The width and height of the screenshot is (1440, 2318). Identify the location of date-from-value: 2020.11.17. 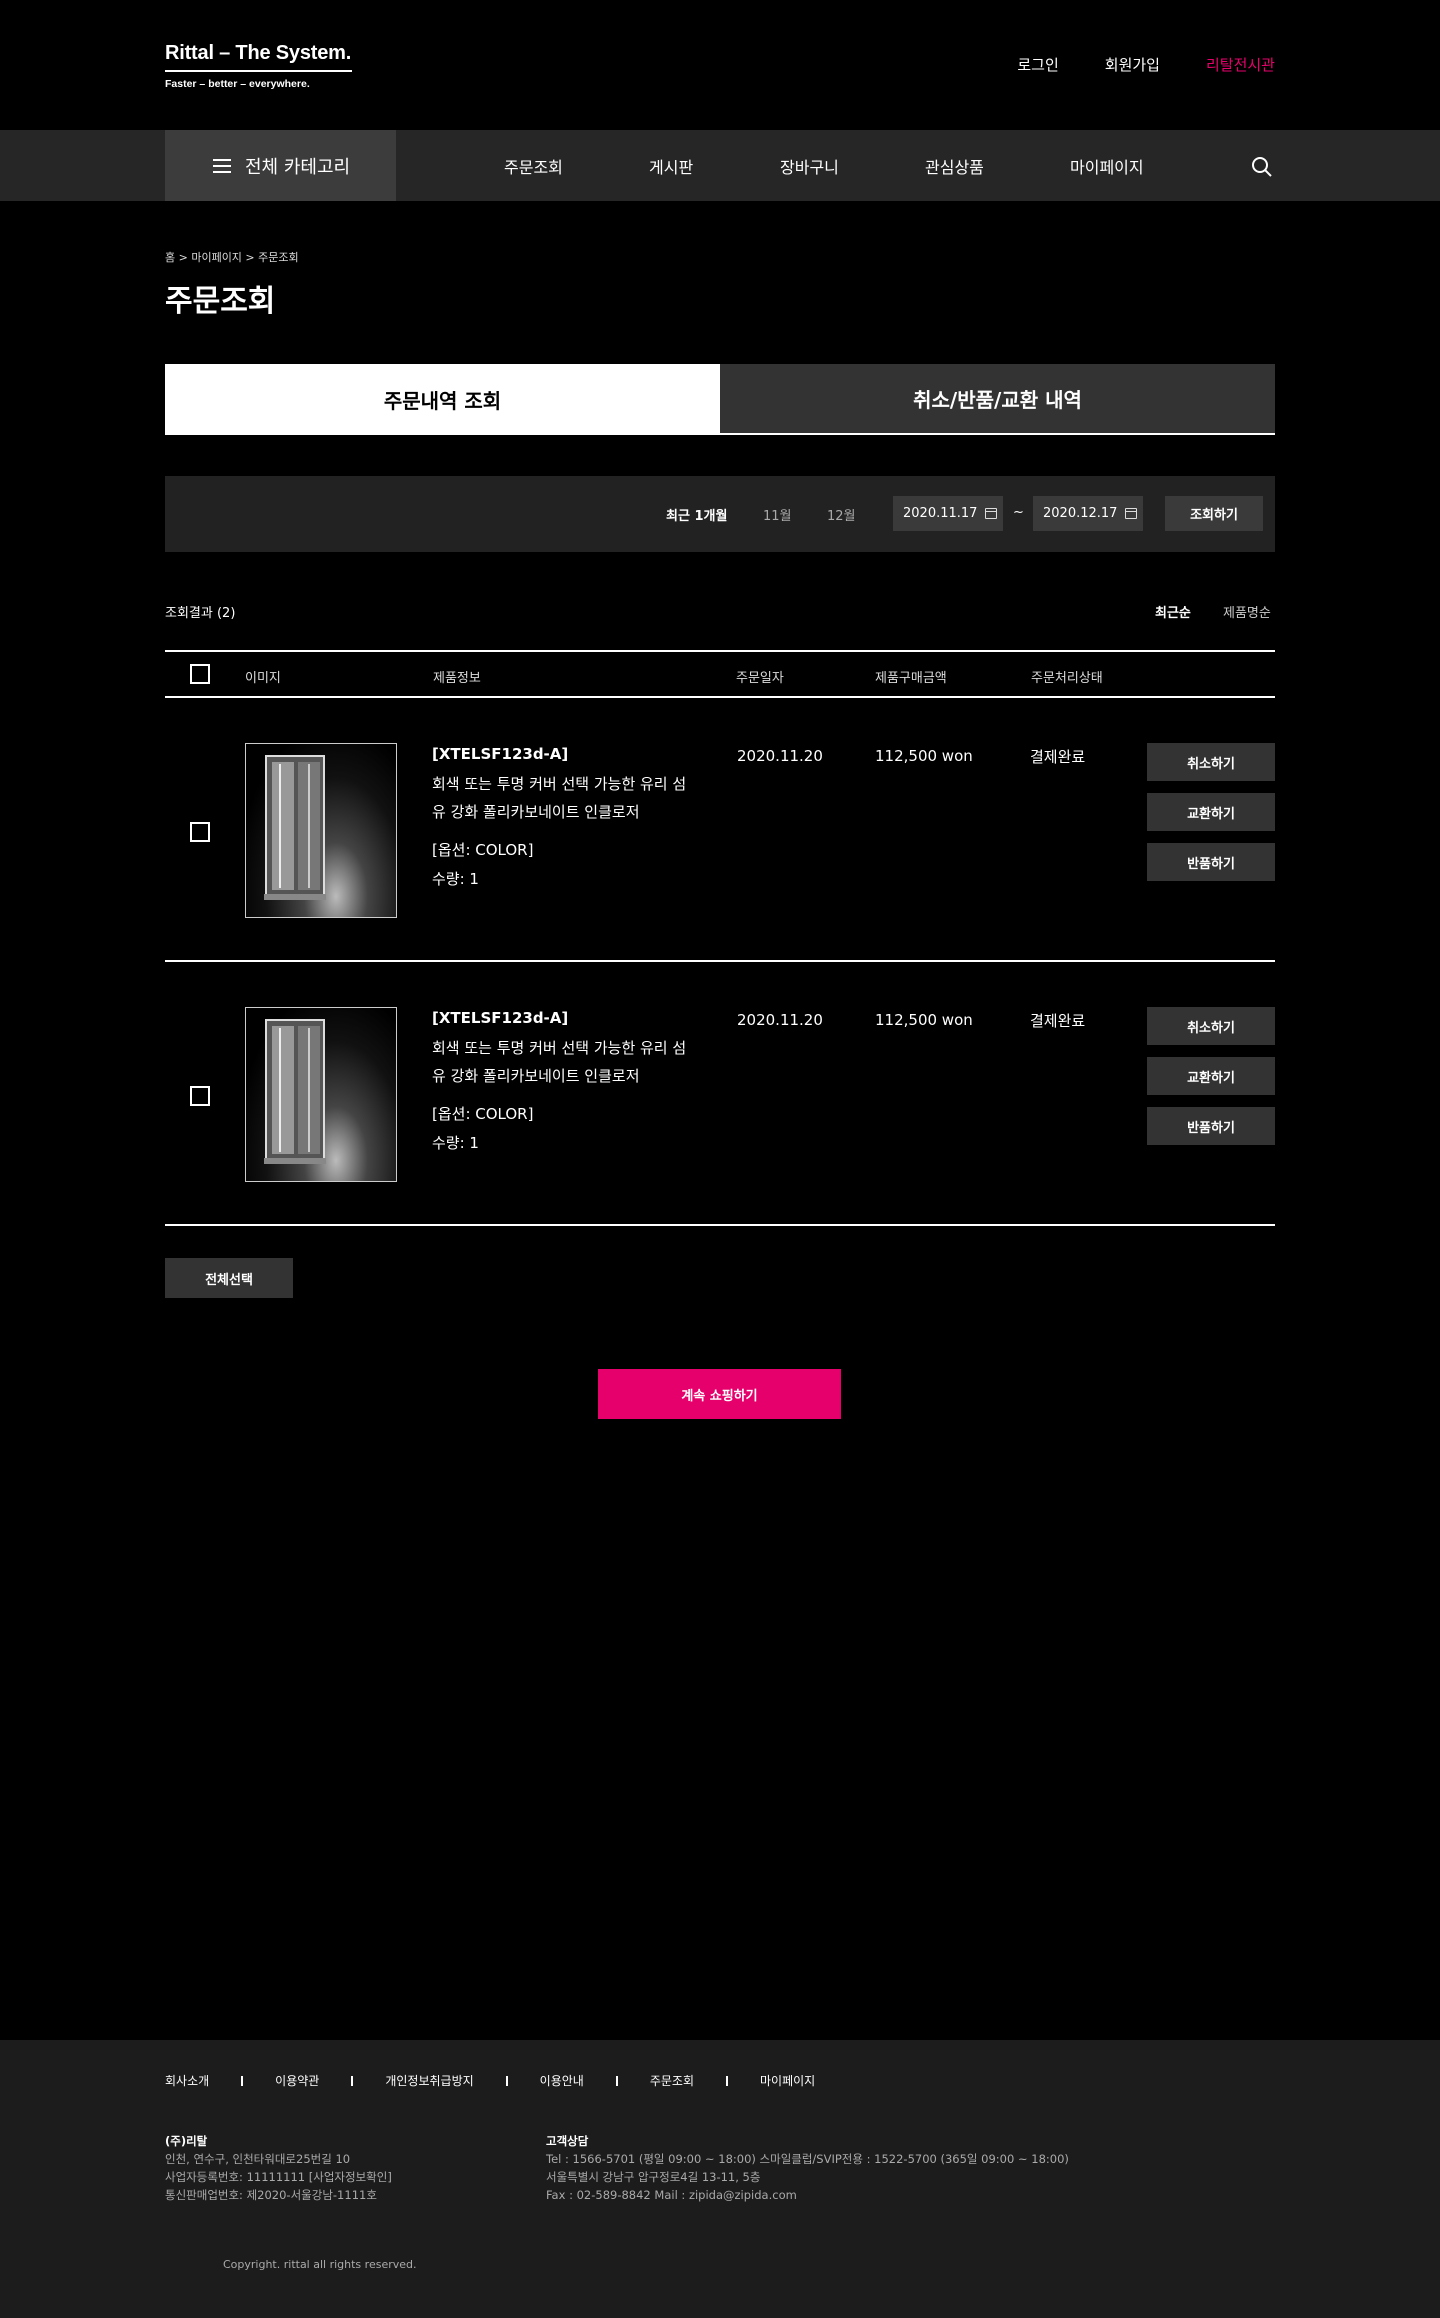
(940, 513).